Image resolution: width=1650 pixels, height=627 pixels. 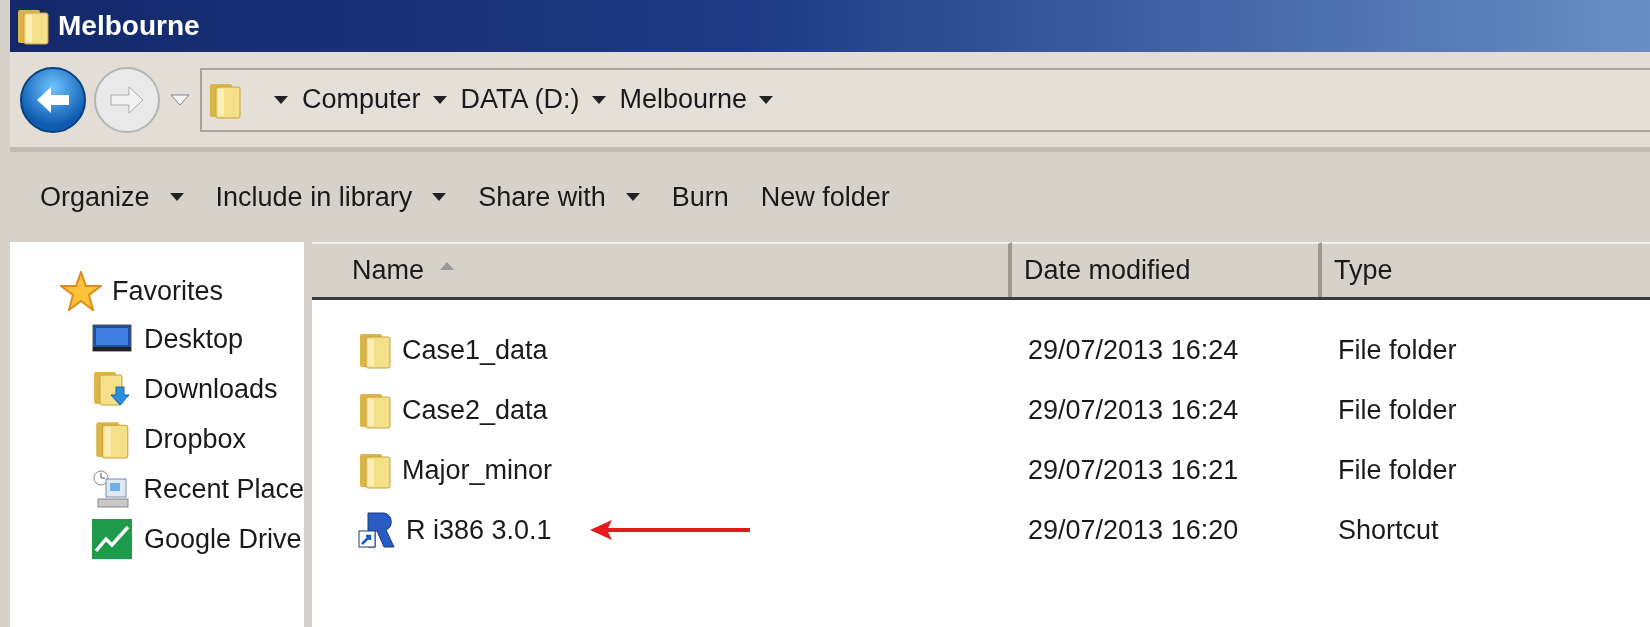 I want to click on toolbar-button: Burn, so click(x=700, y=197).